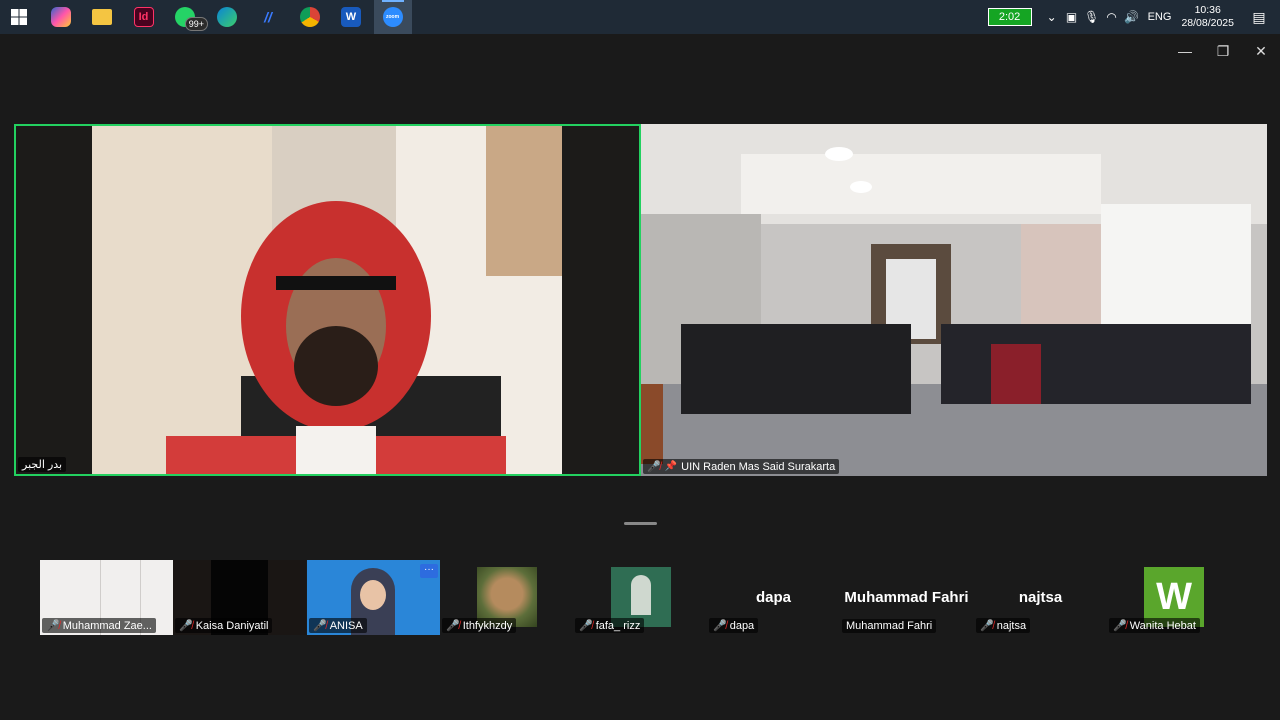 The image size is (1280, 720). I want to click on taskbar-file-explorer, so click(102, 17).